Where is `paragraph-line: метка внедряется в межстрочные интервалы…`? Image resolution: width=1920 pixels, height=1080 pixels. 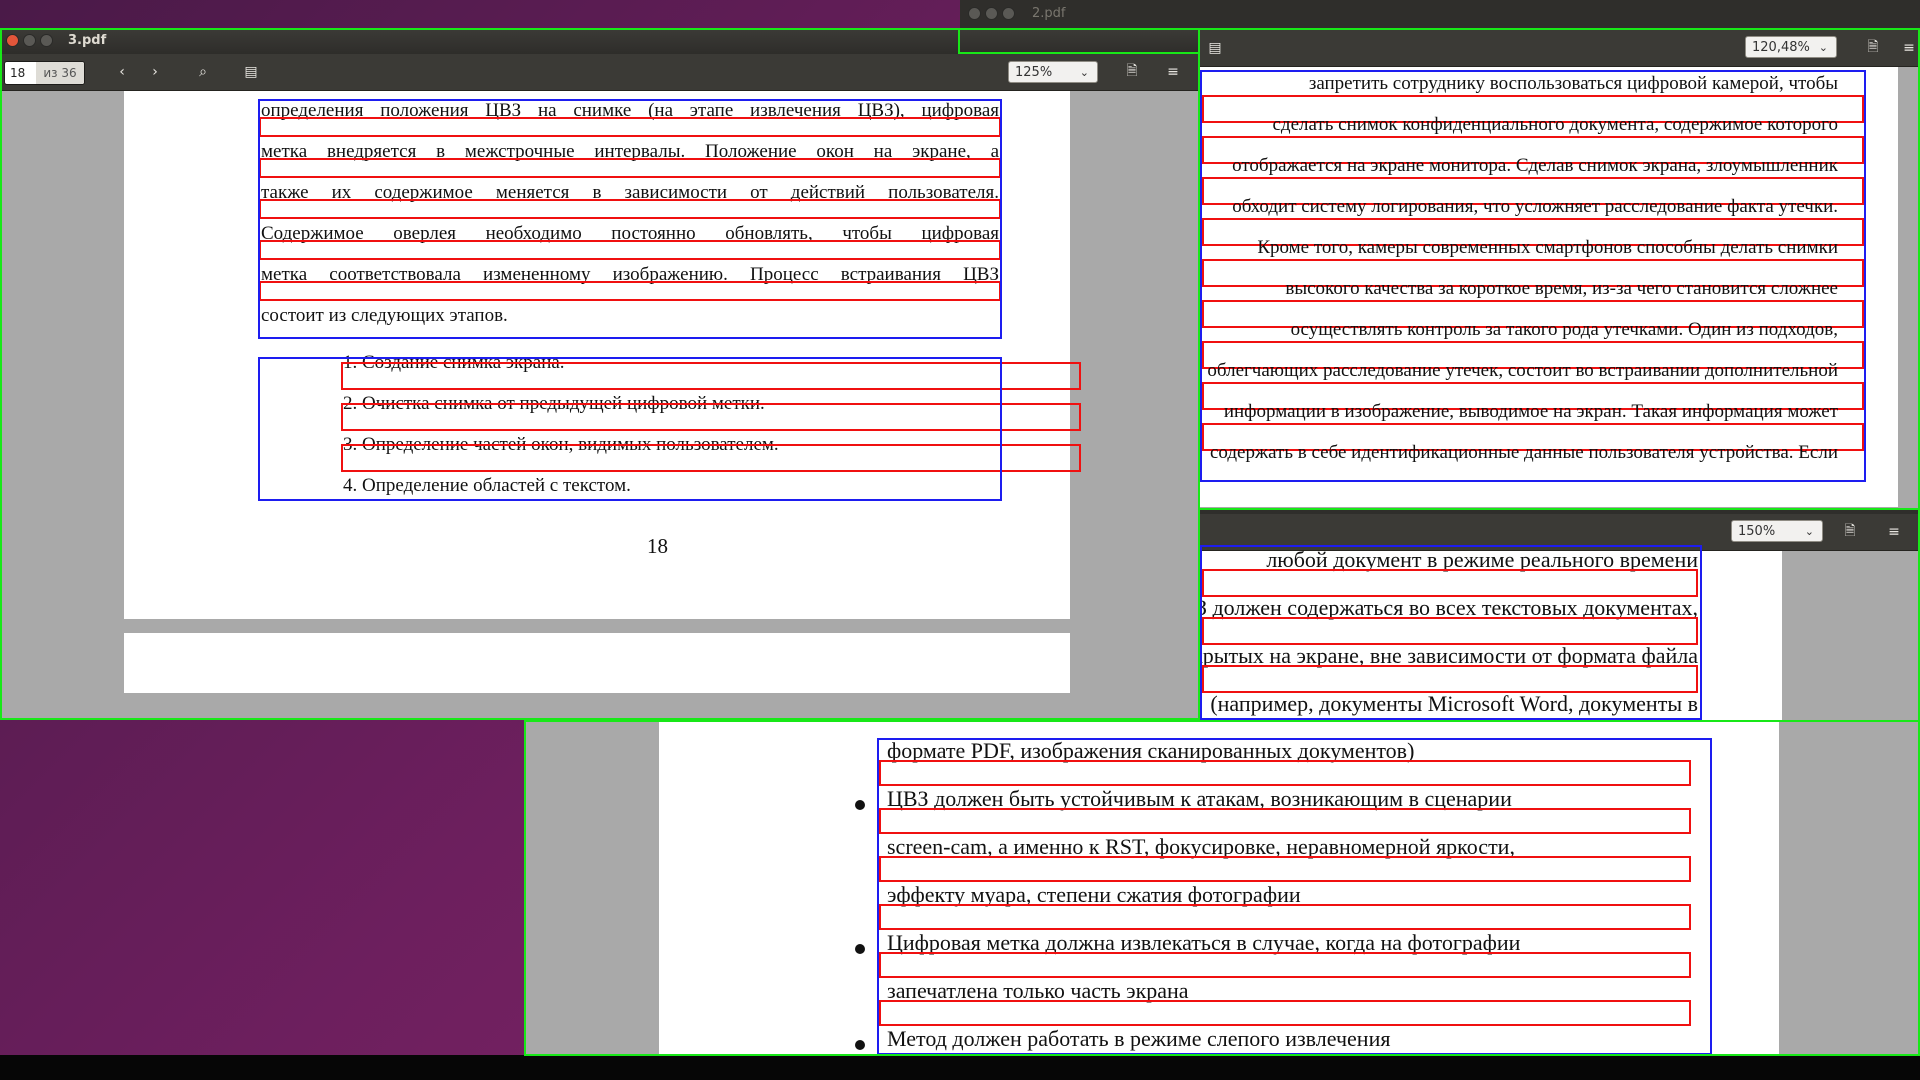 paragraph-line: метка внедряется в межстрочные интервалы… is located at coordinates (630, 151).